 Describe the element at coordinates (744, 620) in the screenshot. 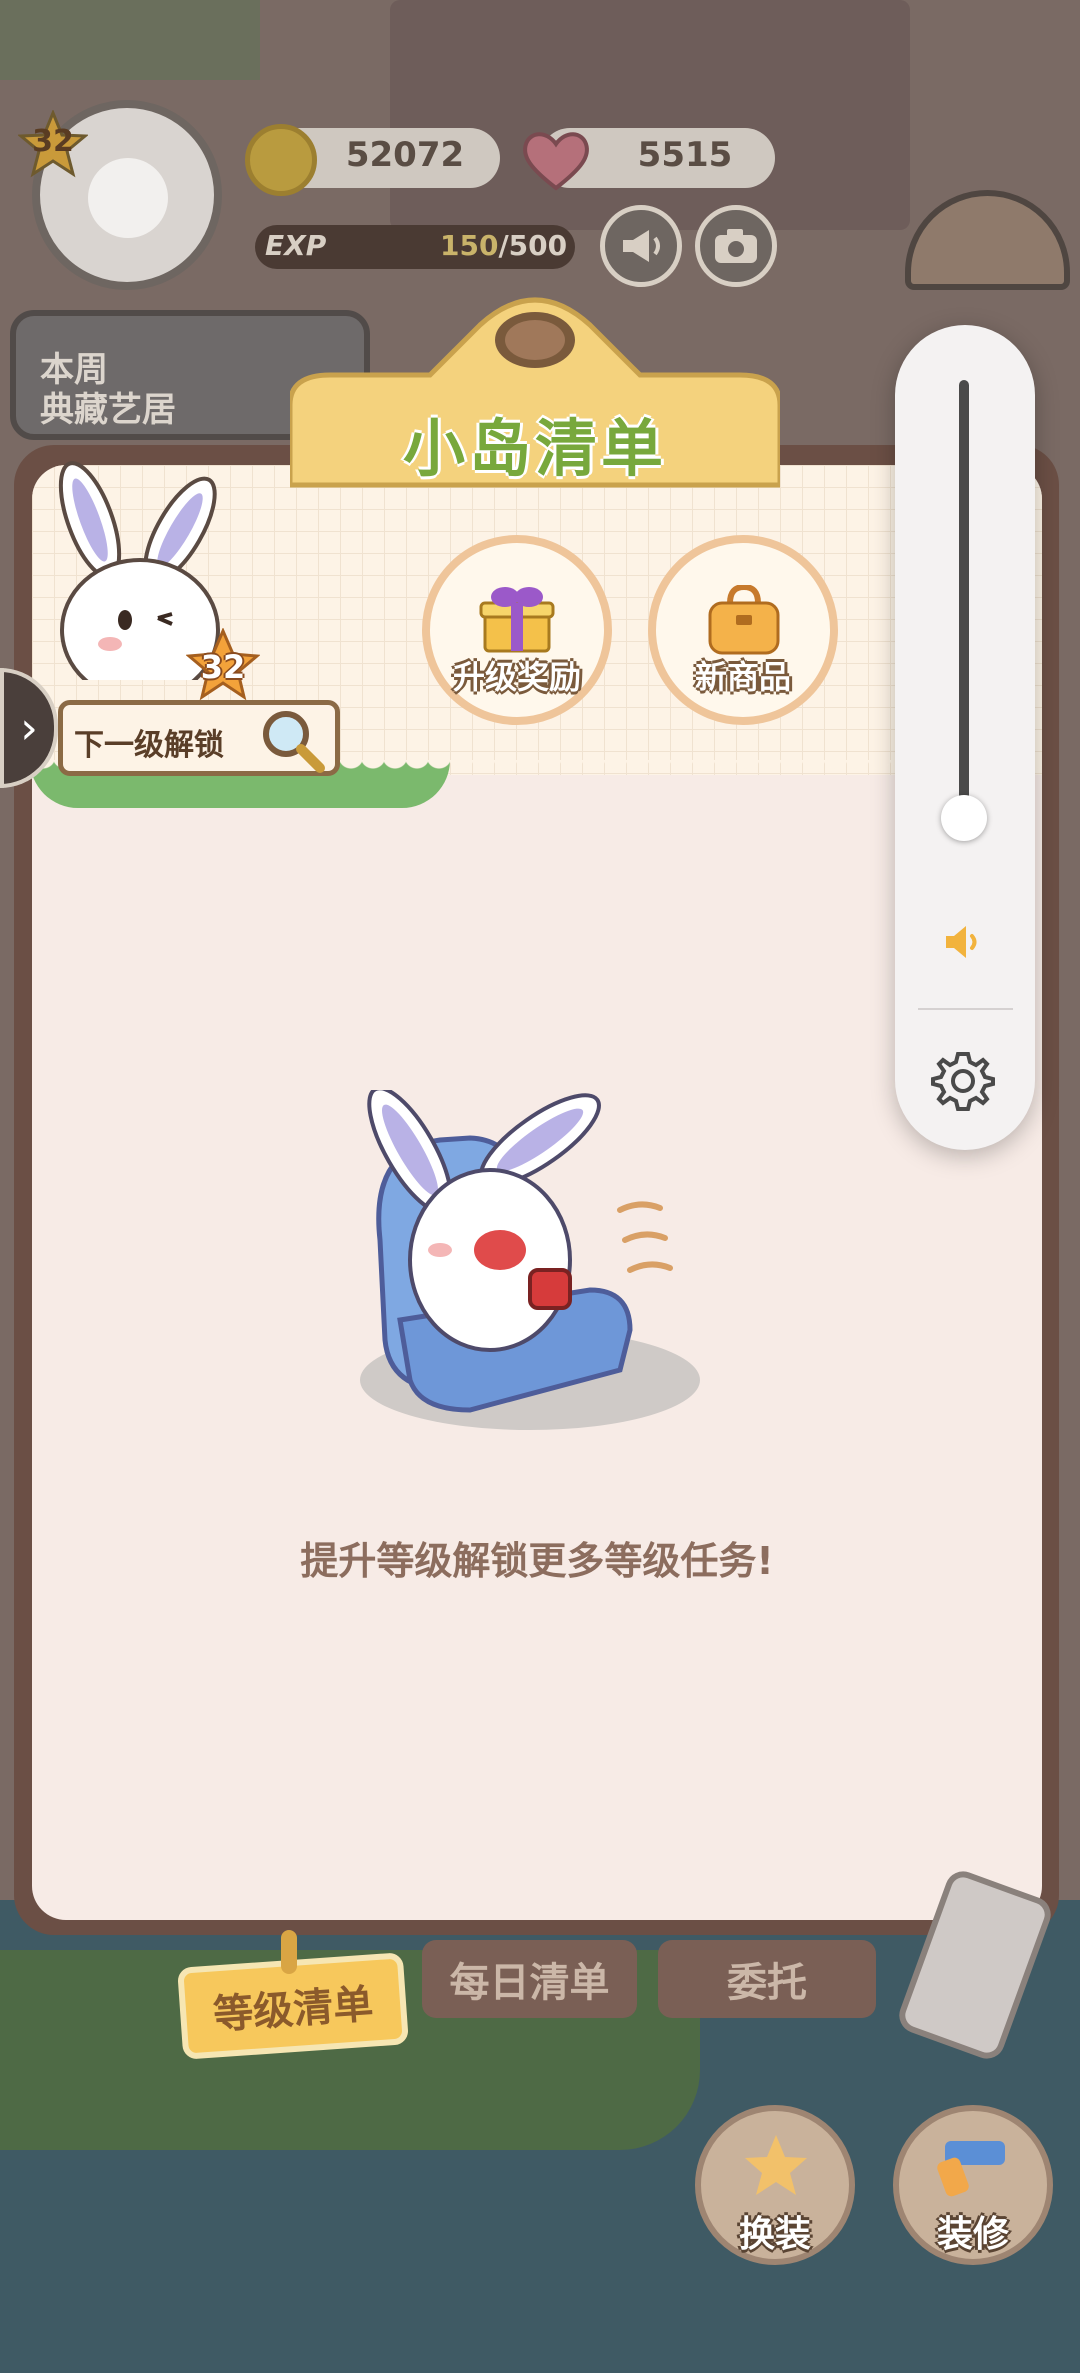

I see `new-item-bag-icon` at that location.